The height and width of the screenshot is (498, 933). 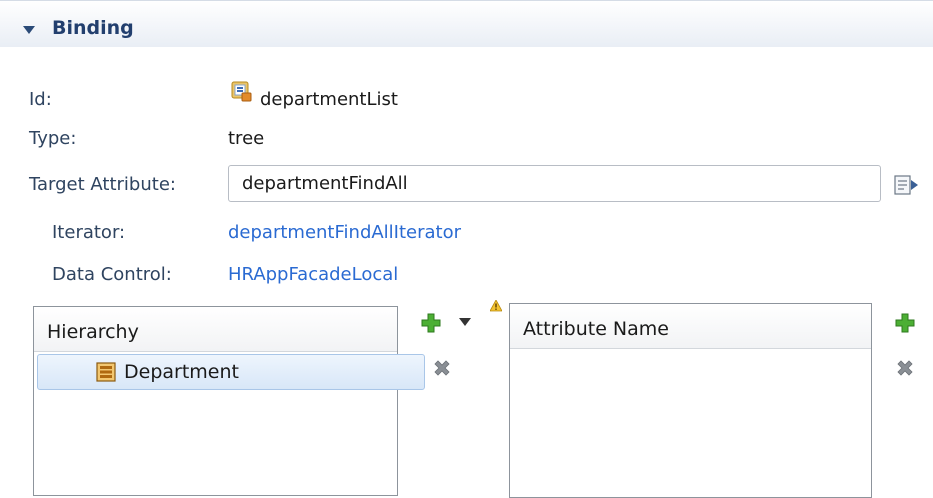 I want to click on dropdown-icon, so click(x=465, y=322).